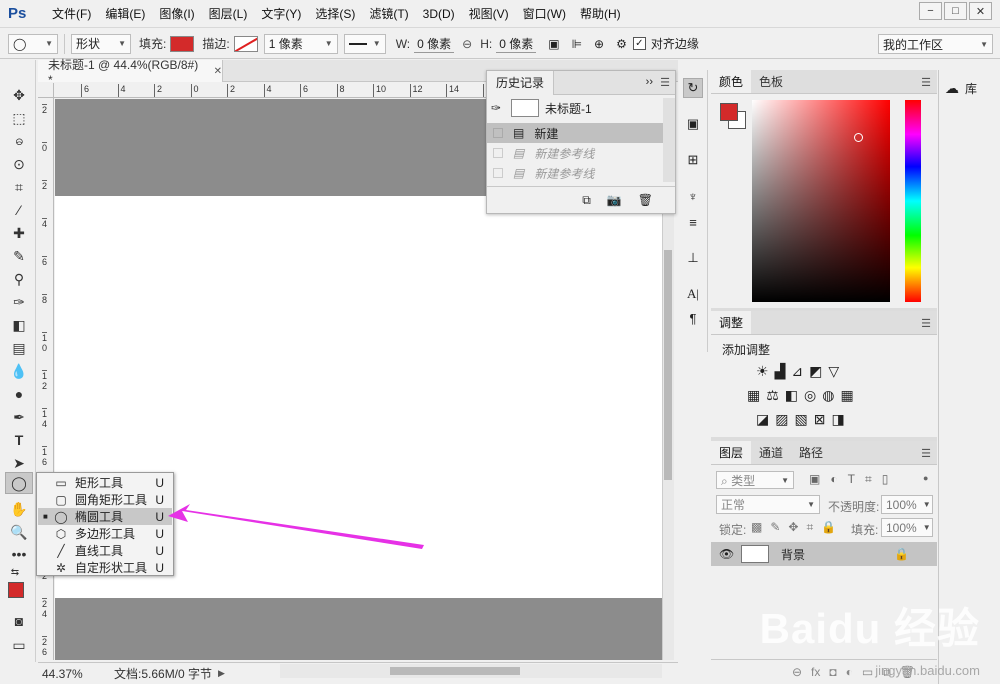  I want to click on history-panel-icon: ↻, so click(693, 88).